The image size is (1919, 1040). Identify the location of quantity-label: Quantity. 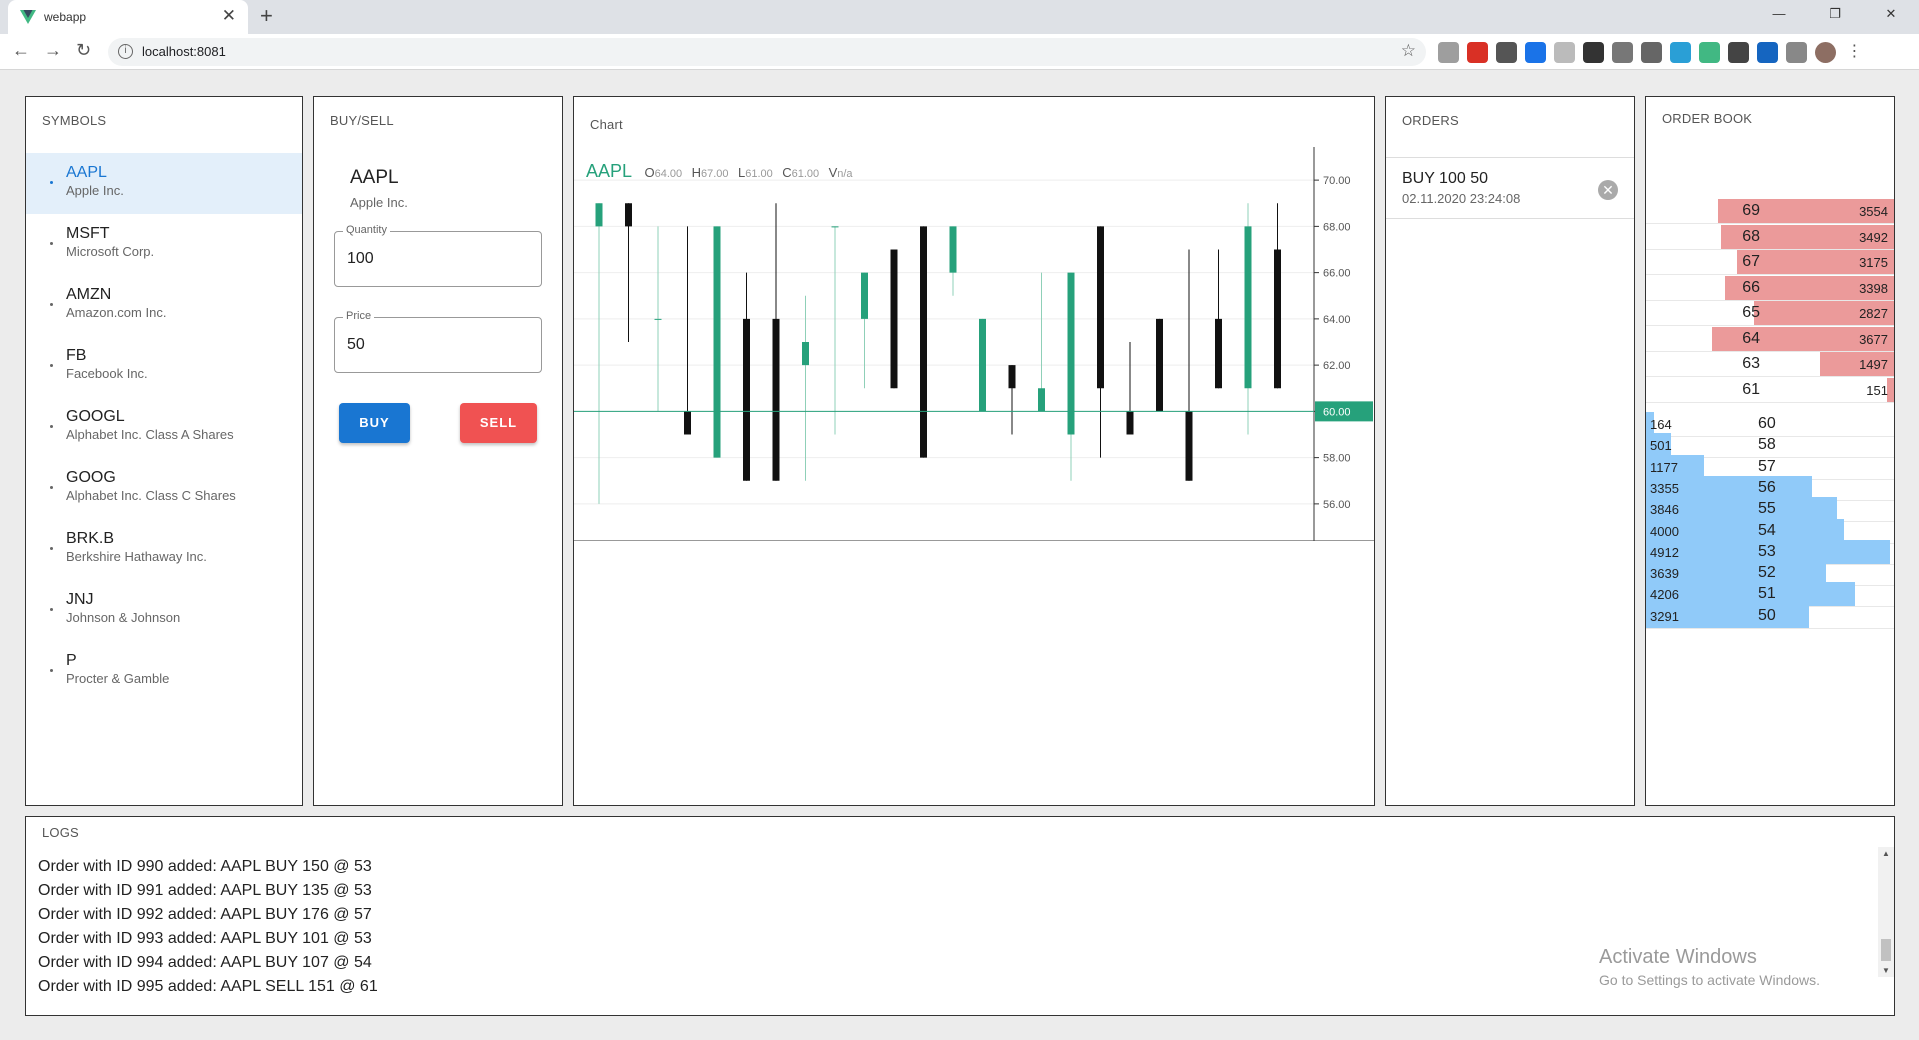
(366, 230).